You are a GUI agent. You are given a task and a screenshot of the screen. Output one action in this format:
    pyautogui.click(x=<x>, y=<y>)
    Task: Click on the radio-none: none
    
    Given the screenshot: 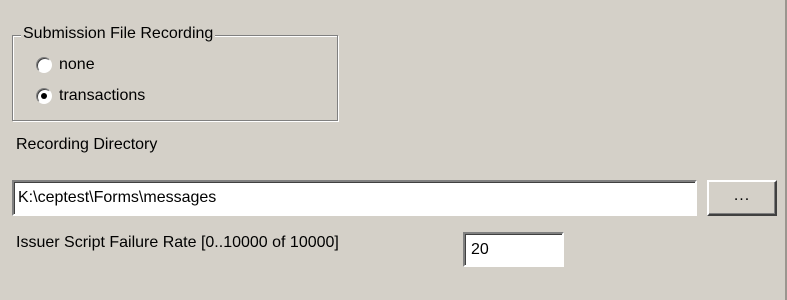 What is the action you would take?
    pyautogui.click(x=65, y=65)
    